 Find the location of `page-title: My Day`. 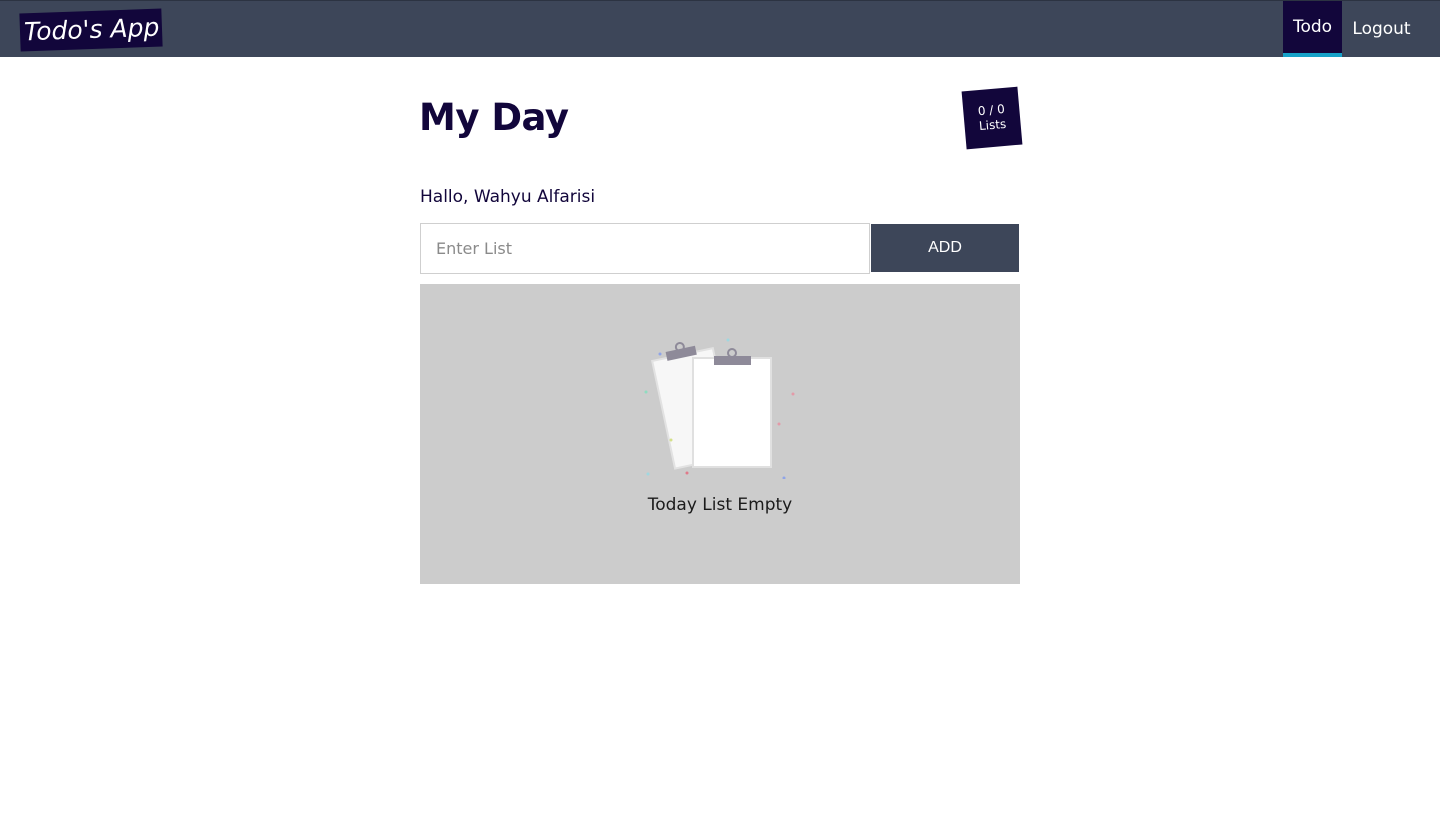

page-title: My Day is located at coordinates (494, 117).